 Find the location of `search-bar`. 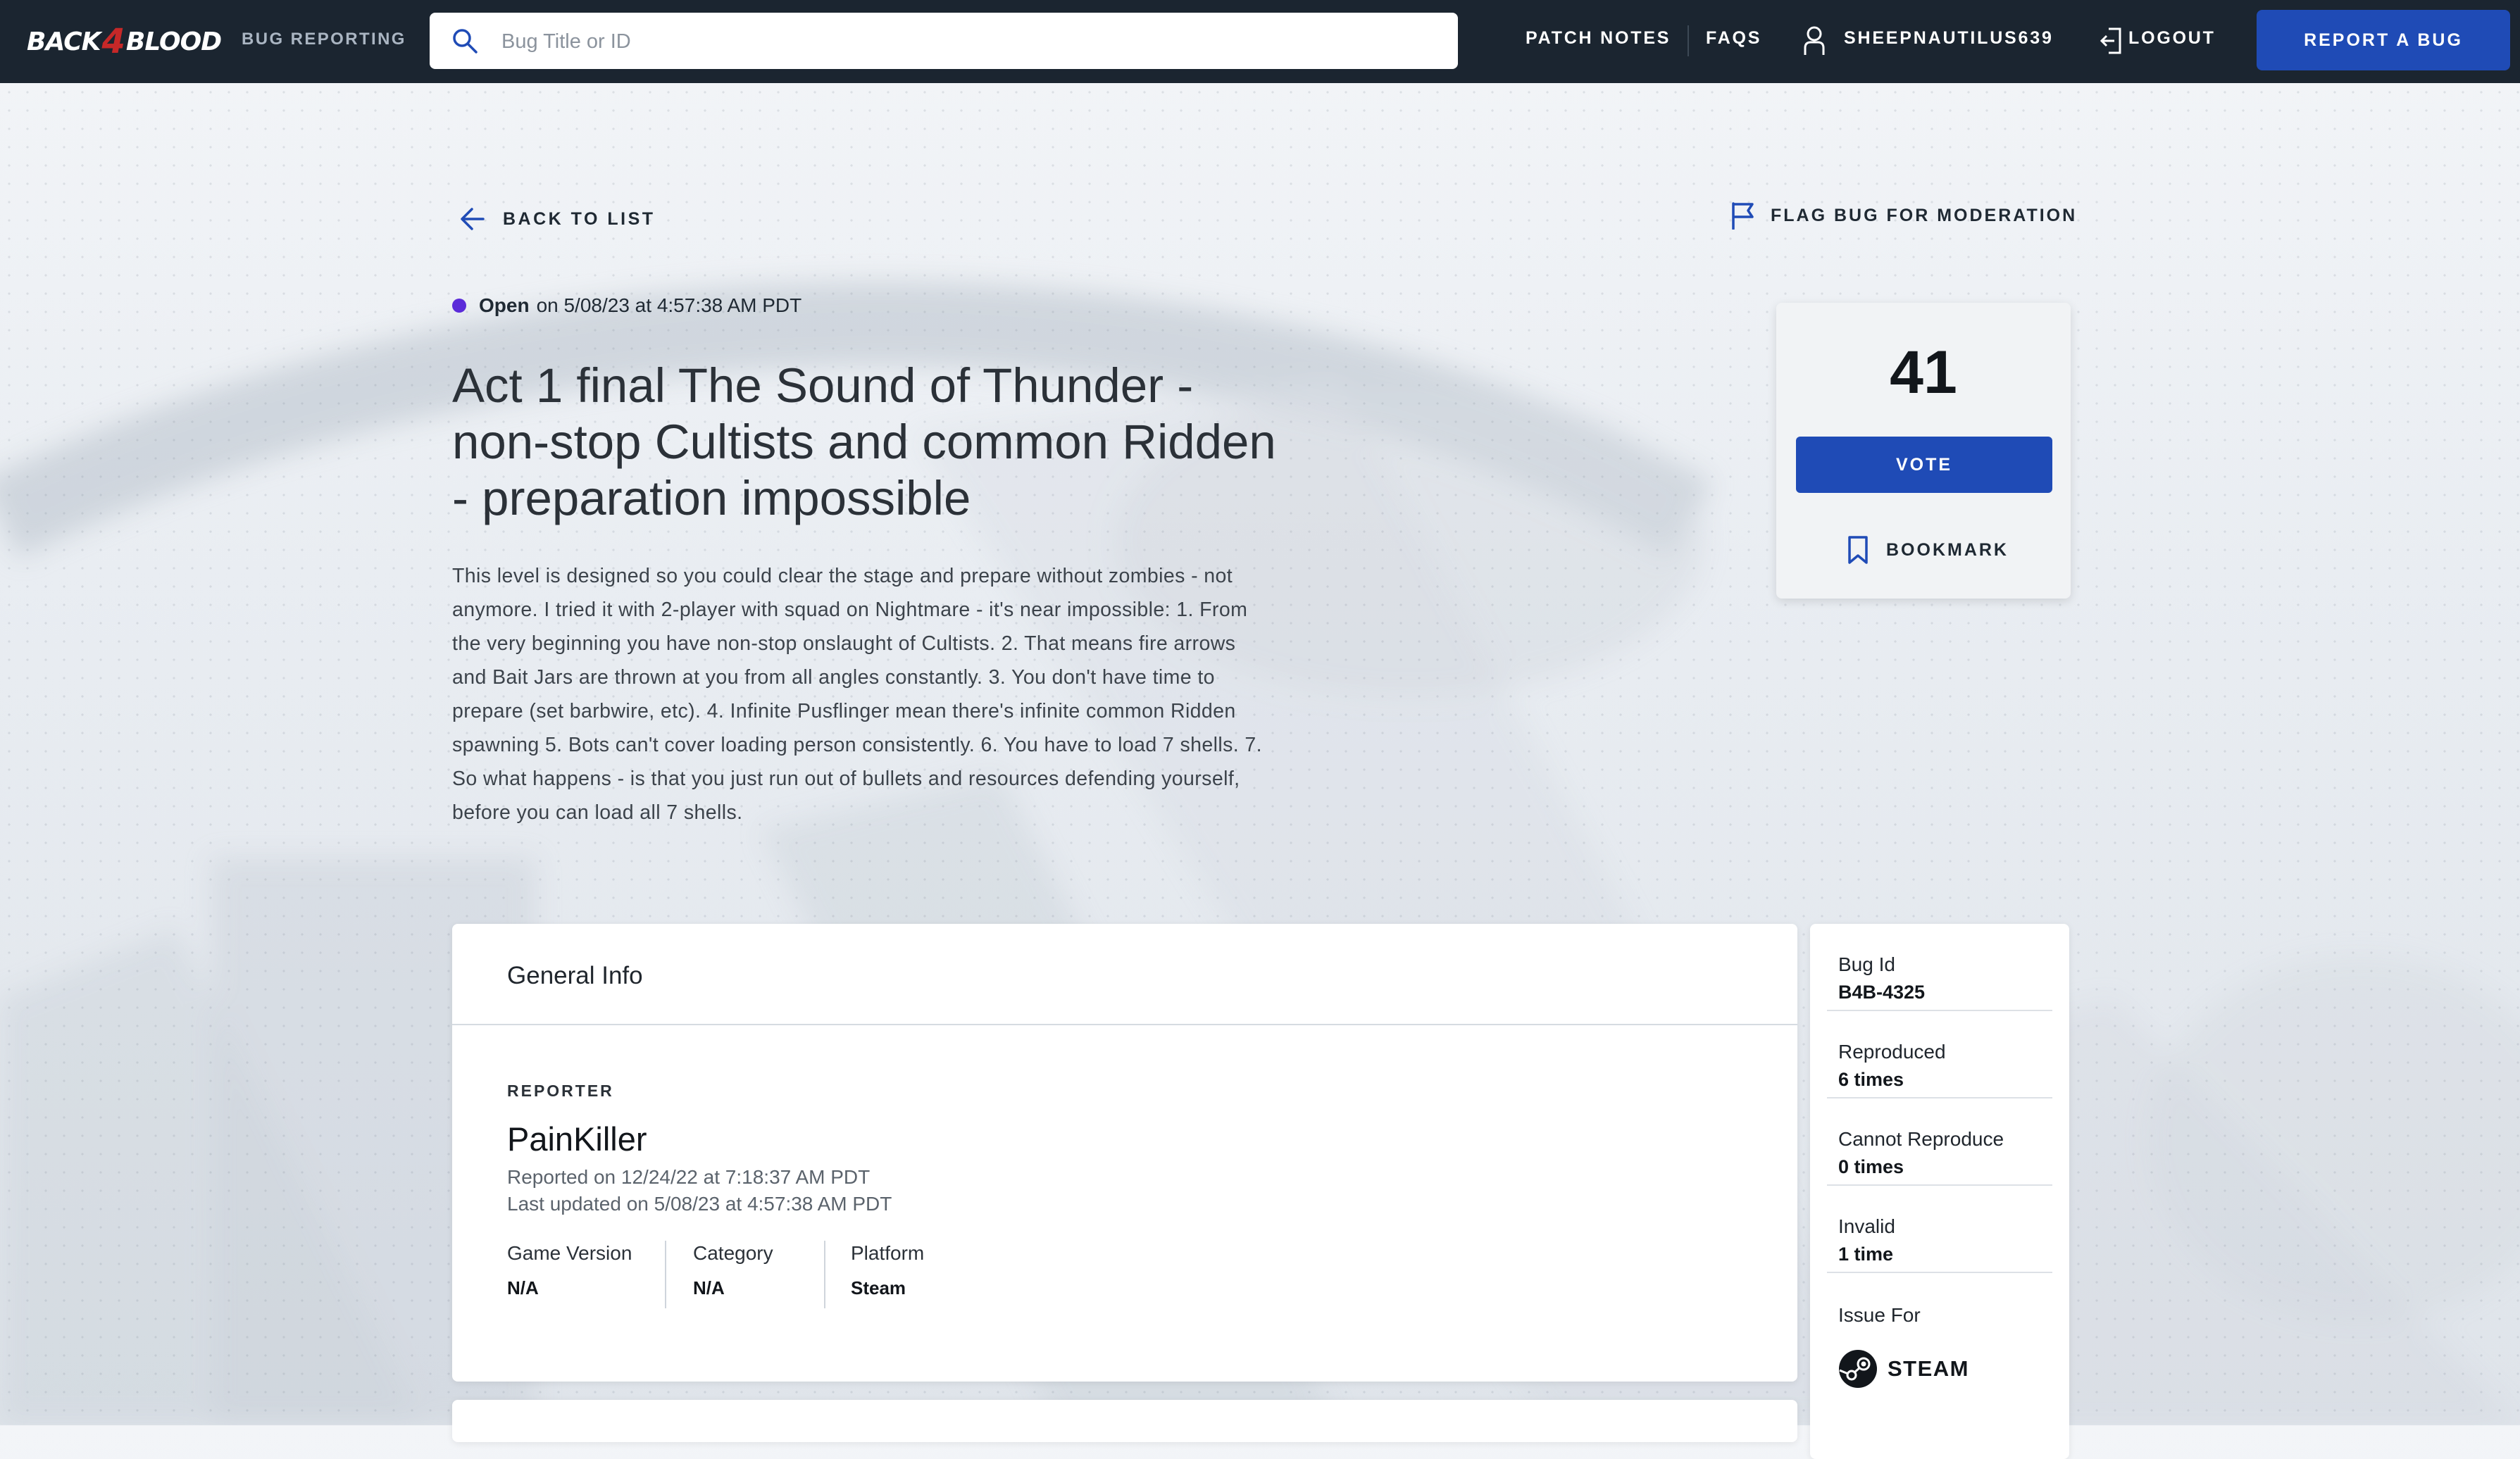

search-bar is located at coordinates (944, 41).